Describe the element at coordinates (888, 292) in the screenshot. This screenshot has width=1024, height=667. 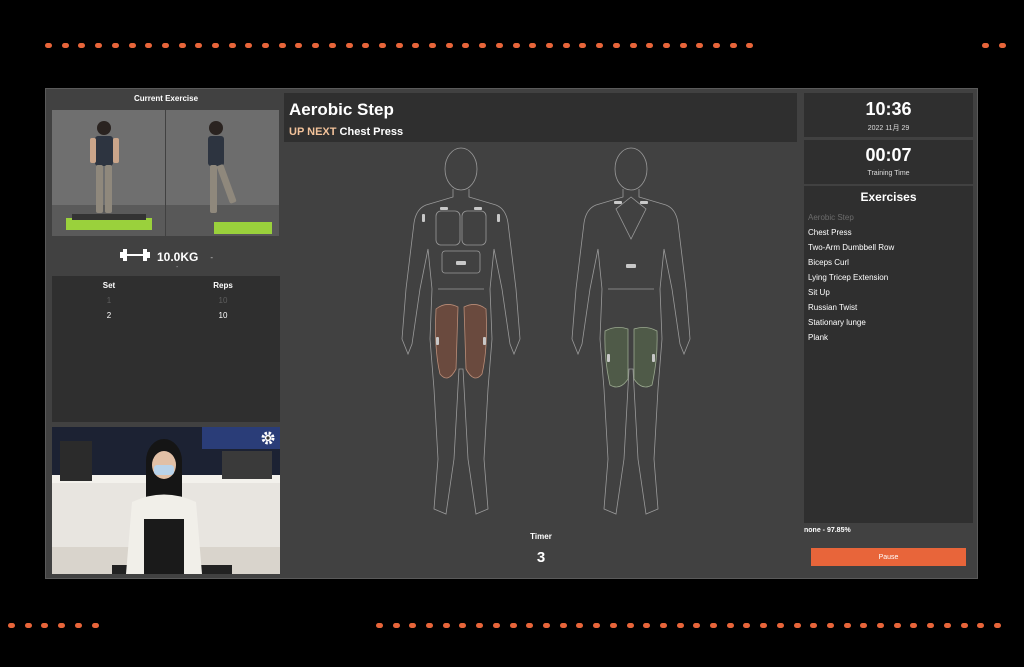
I see `exercise-list-item: Sit Up` at that location.